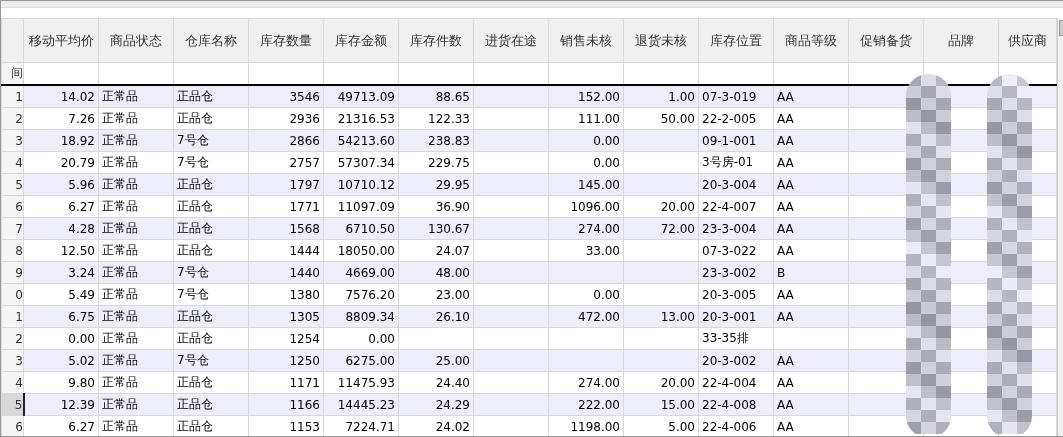 This screenshot has width=1063, height=437. I want to click on column-header: 库存件数, so click(436, 40).